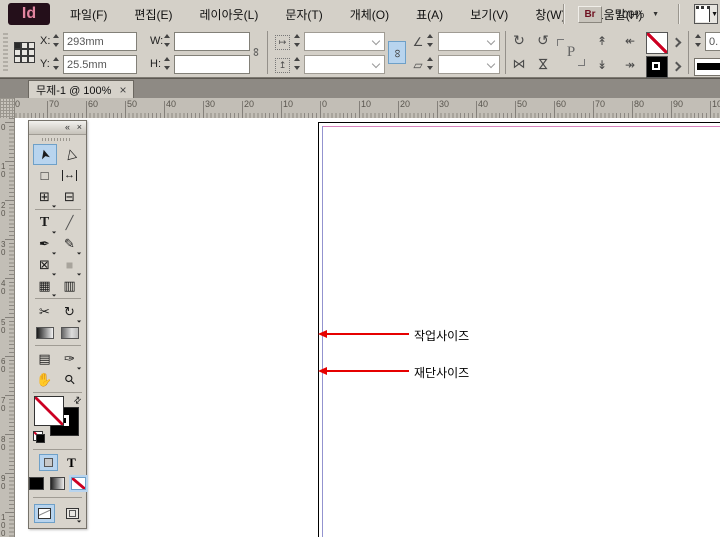  What do you see at coordinates (45, 311) in the screenshot?
I see `scissors-tool: ✂` at bounding box center [45, 311].